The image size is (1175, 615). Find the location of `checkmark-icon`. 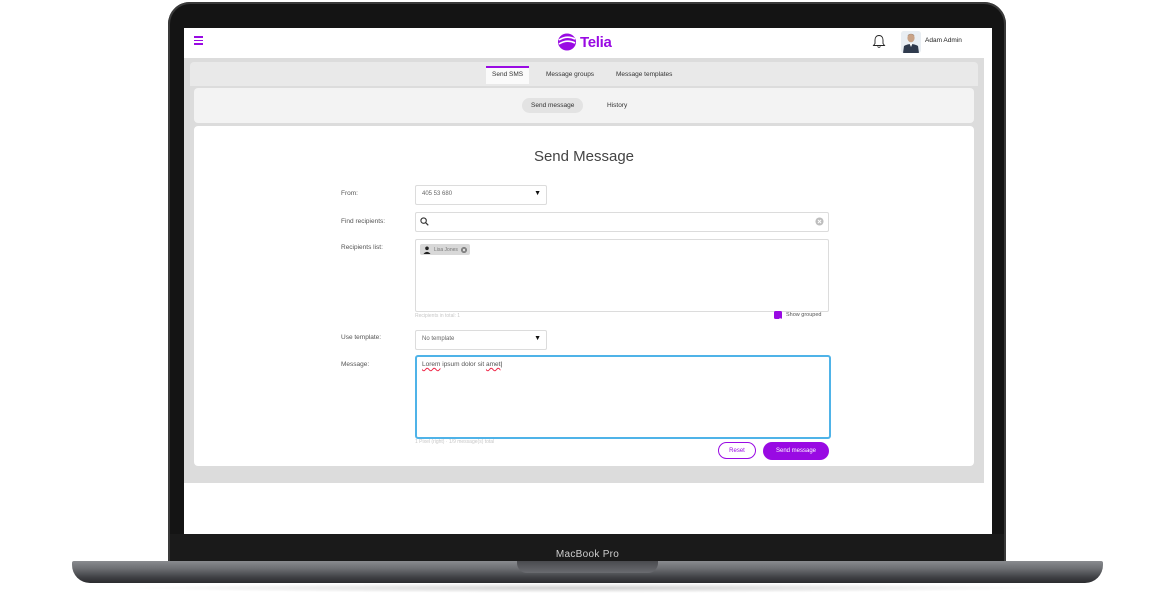

checkmark-icon is located at coordinates (778, 320).